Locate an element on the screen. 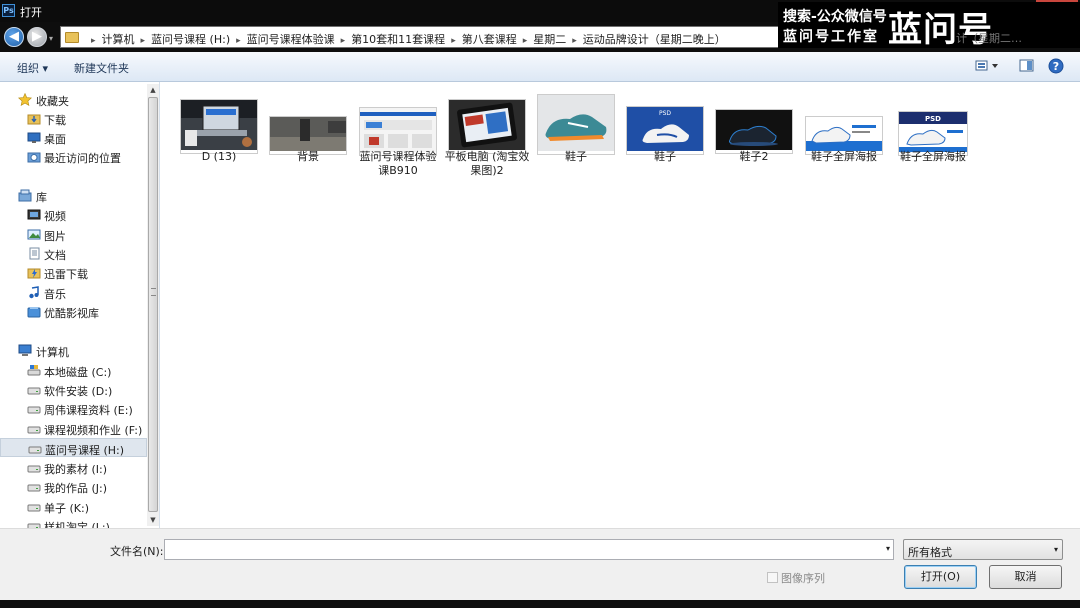 This screenshot has height=608, width=1080. sidebar-item-label: 迅雷下载 is located at coordinates (66, 274).